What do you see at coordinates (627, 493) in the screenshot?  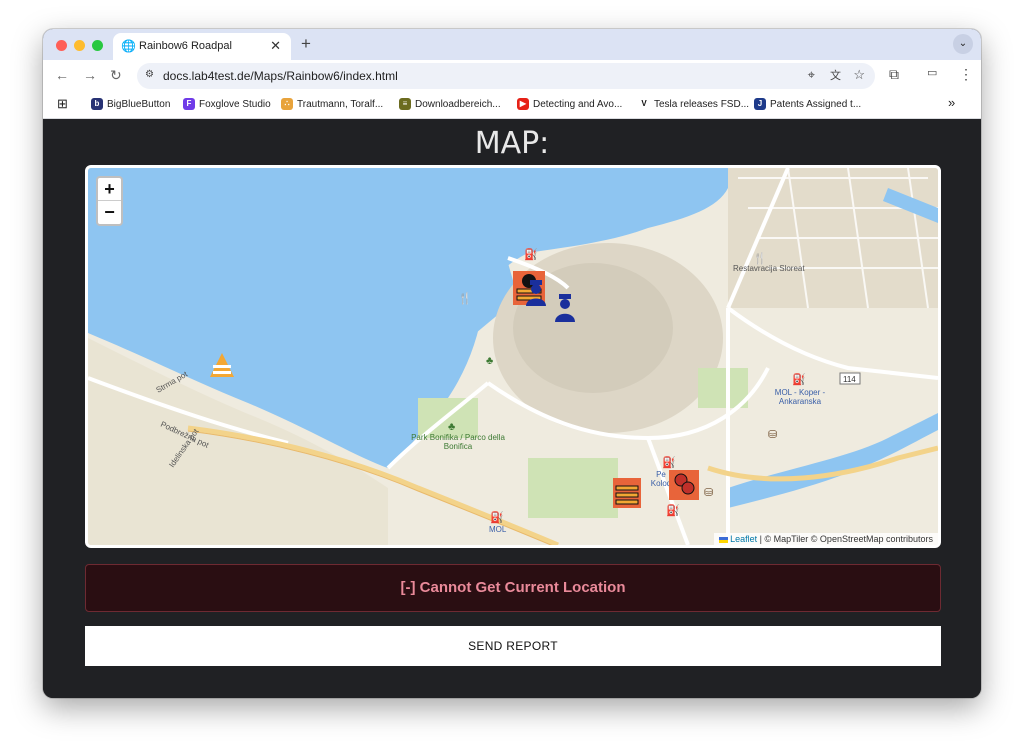 I see `roadblock-barrier-icon` at bounding box center [627, 493].